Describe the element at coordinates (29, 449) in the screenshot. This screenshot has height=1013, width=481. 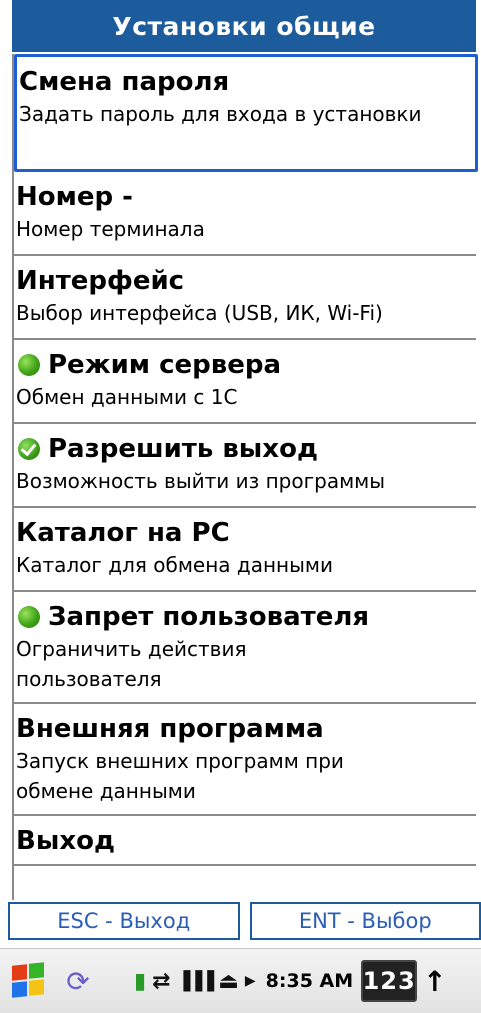
I see `green-check-icon` at that location.